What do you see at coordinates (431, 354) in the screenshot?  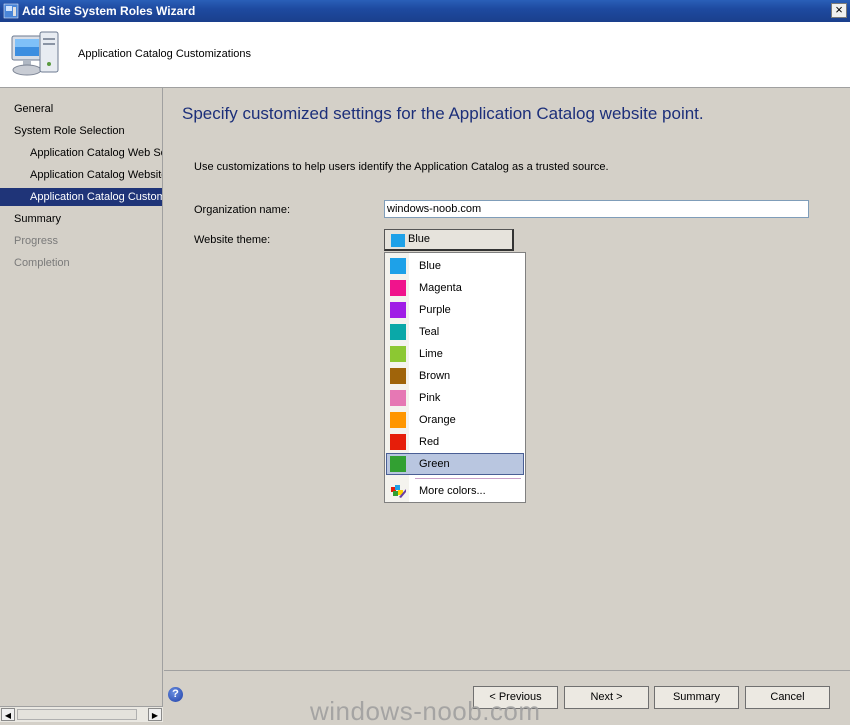 I see `color-option-label: Lime` at bounding box center [431, 354].